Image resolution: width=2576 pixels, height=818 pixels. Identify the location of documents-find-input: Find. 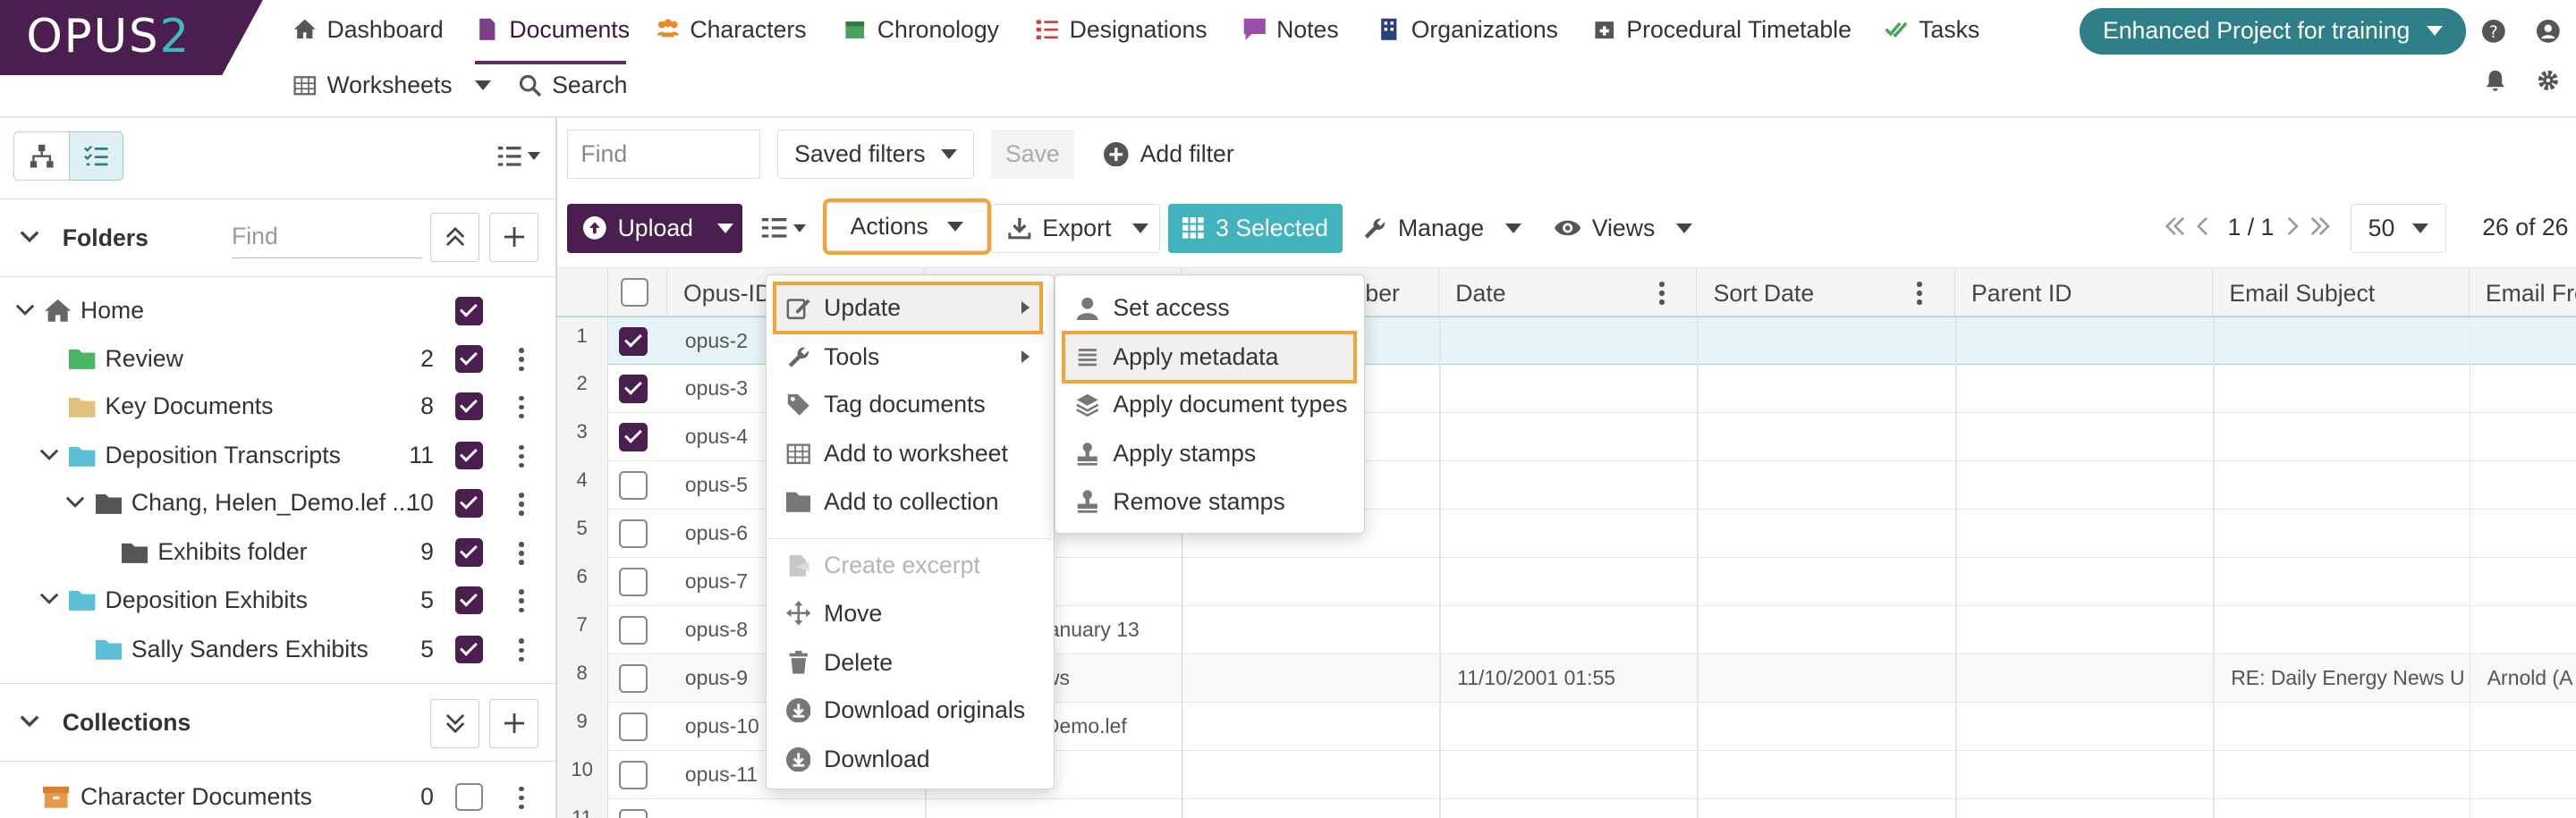
(663, 155).